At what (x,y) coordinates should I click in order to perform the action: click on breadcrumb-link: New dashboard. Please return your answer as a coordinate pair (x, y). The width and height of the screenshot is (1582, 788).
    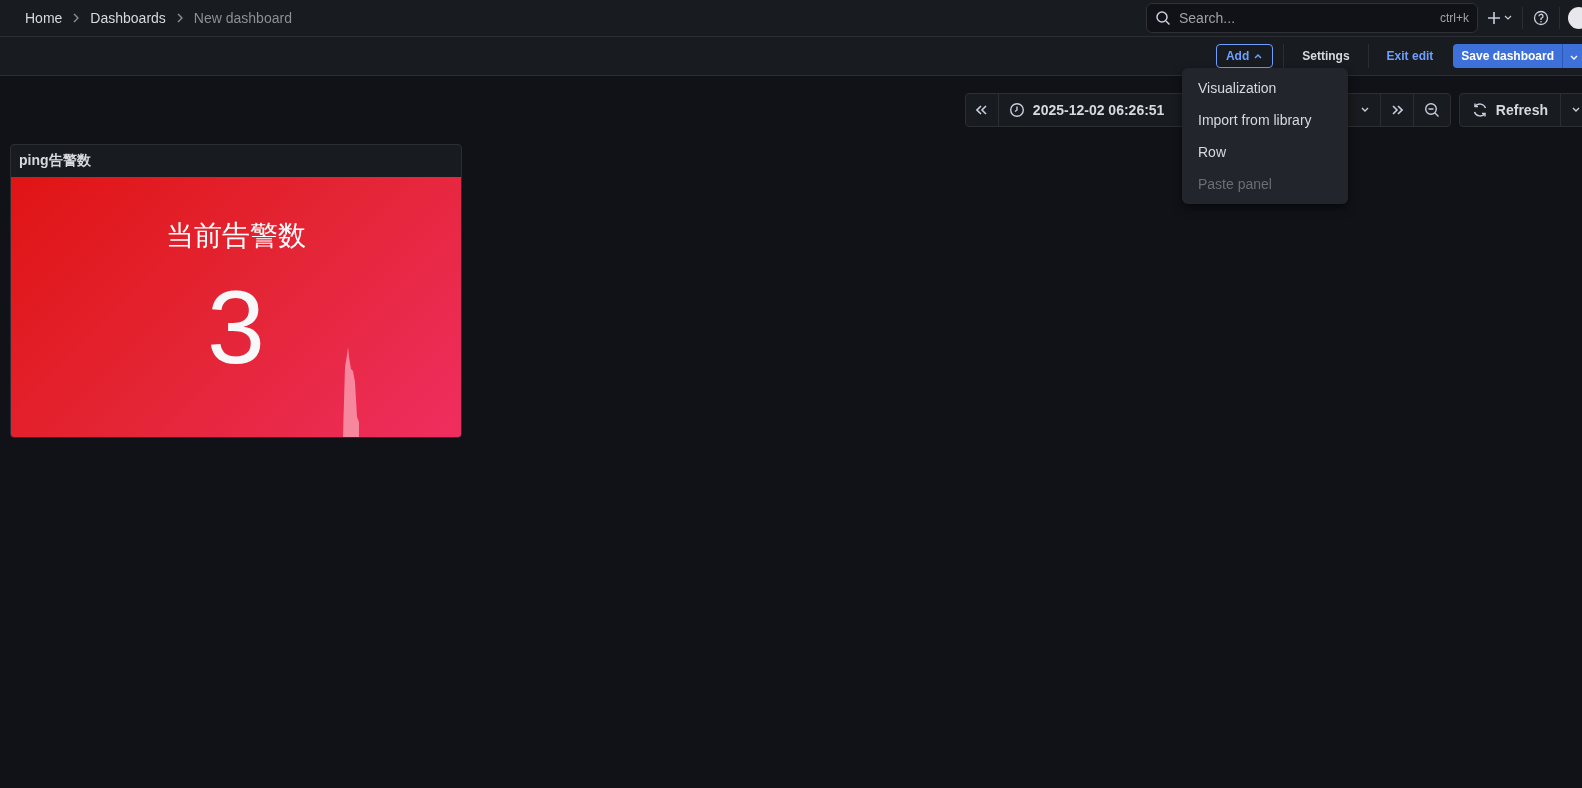
    Looking at the image, I should click on (242, 18).